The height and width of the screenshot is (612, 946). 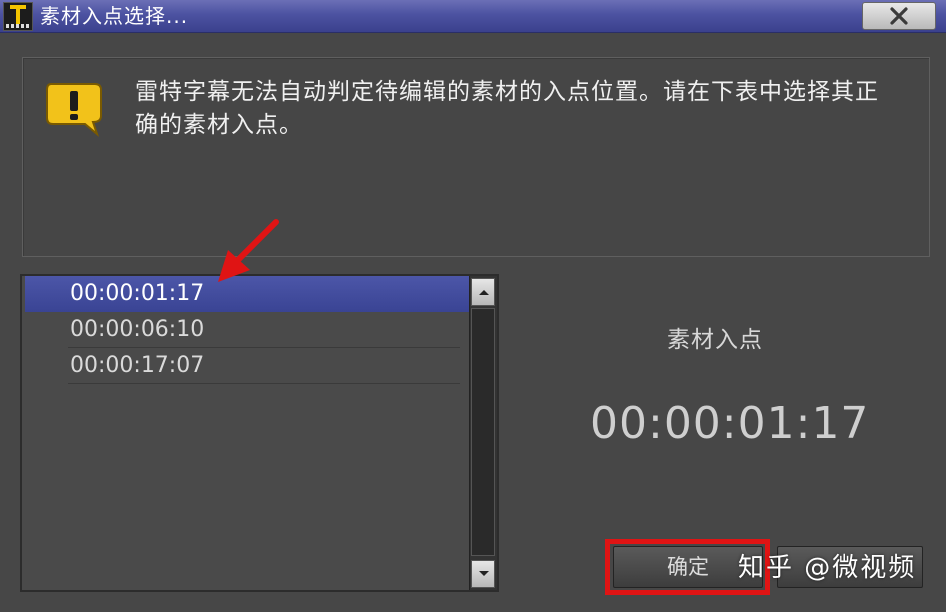 I want to click on chevron-up-icon, so click(x=484, y=292).